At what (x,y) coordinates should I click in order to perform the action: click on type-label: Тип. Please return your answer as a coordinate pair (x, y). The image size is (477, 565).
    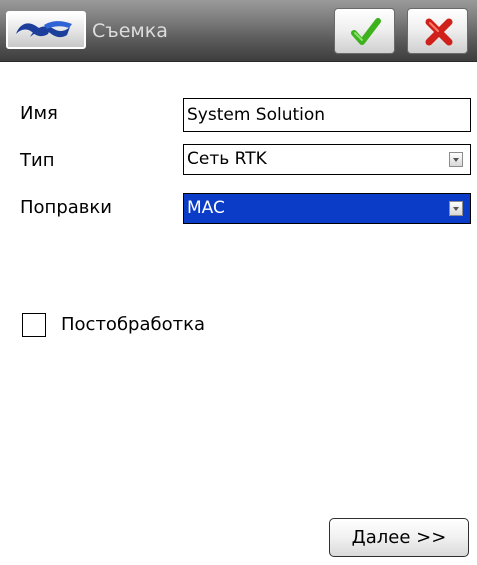
    Looking at the image, I should click on (37, 160).